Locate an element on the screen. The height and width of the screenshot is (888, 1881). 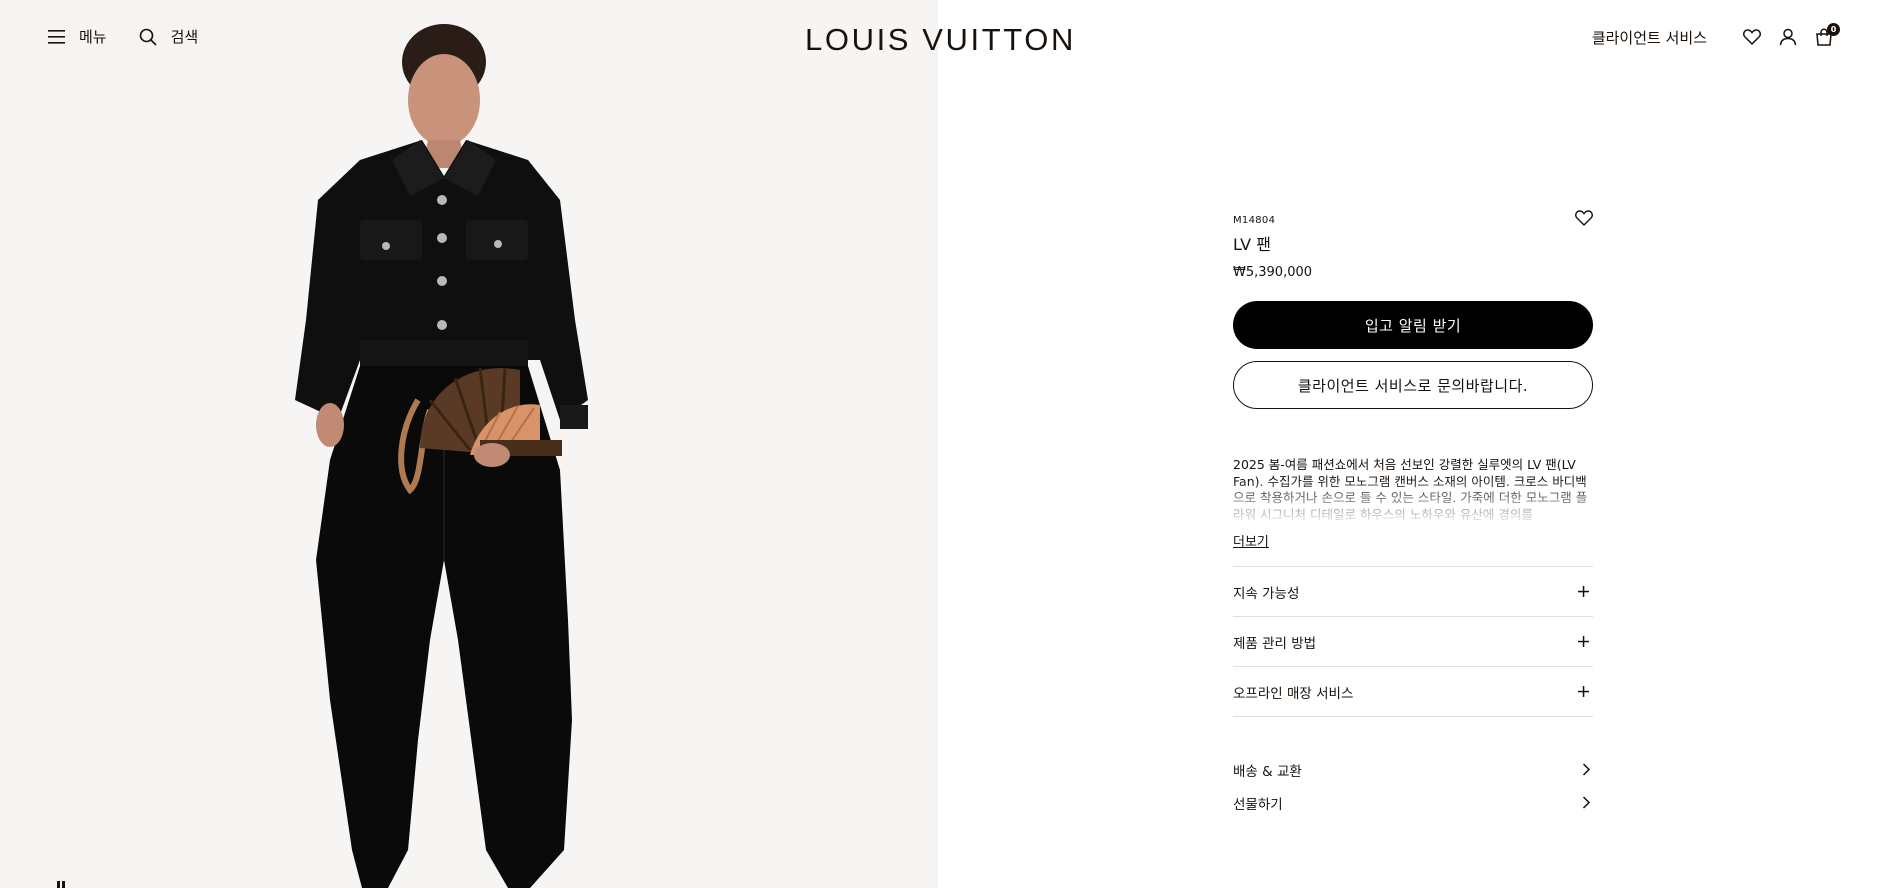
image-pagination-indicator is located at coordinates (62, 882).